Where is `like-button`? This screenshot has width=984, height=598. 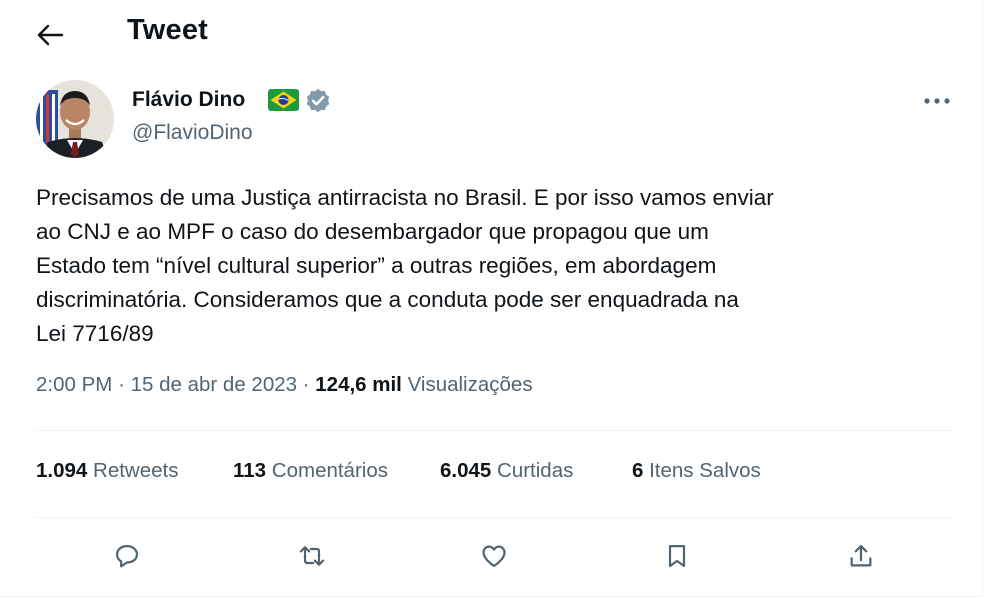
like-button is located at coordinates (494, 556).